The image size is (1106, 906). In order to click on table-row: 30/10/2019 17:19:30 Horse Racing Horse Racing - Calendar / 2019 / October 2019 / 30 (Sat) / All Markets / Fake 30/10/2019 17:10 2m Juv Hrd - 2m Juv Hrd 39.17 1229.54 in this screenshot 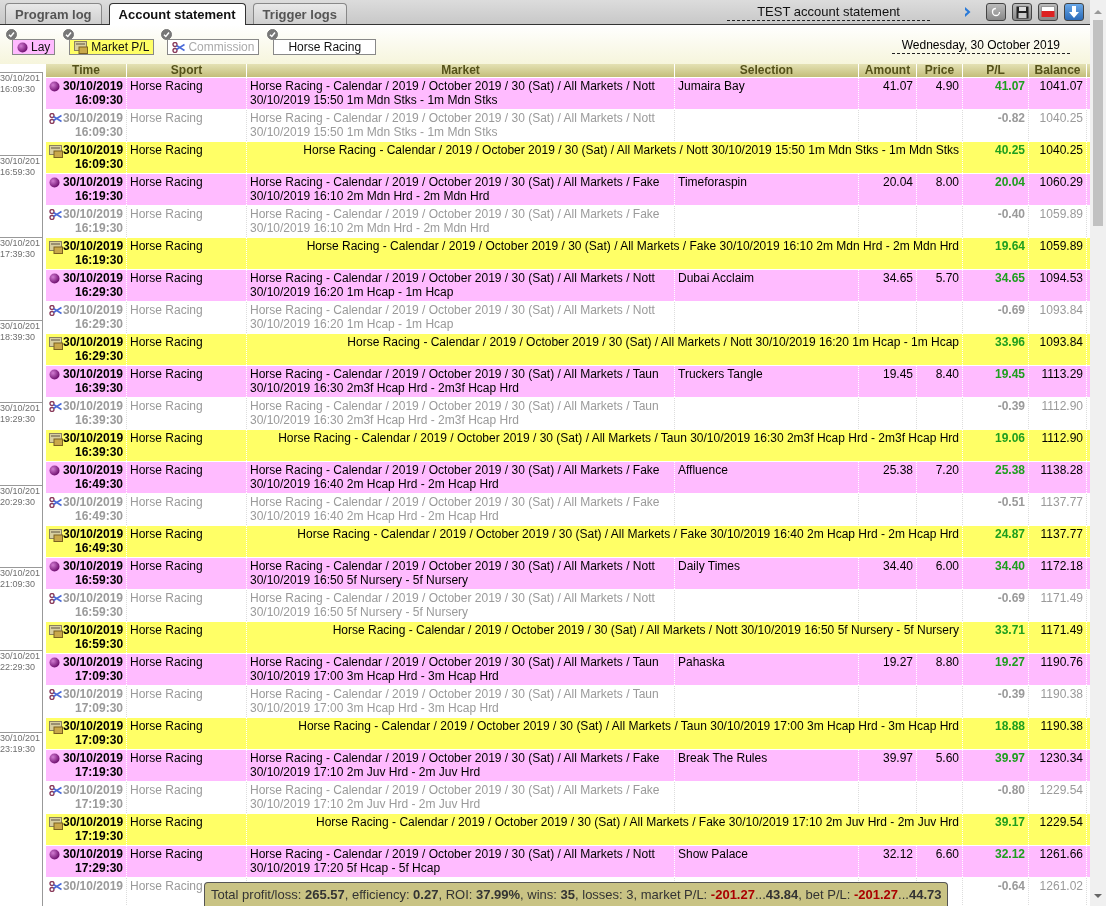, I will do `click(568, 829)`.